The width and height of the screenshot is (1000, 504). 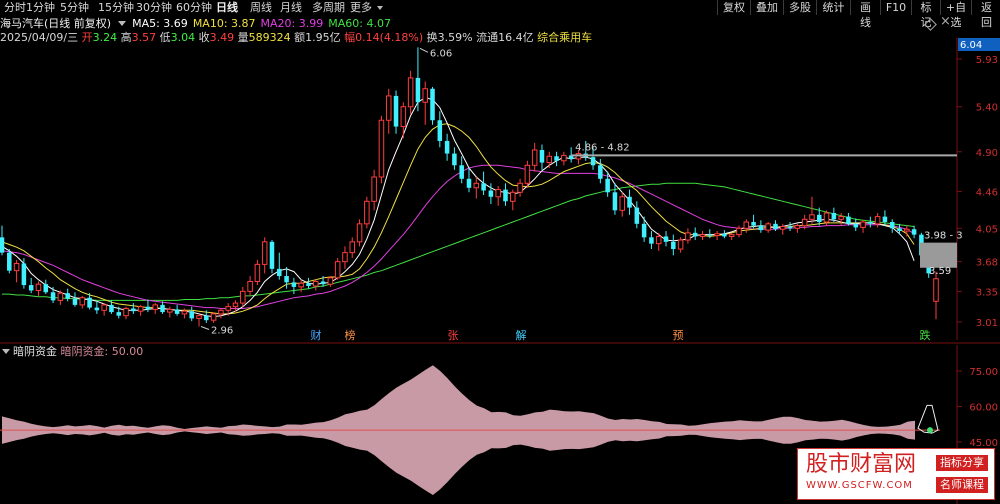 I want to click on event-marker-2: 张, so click(x=453, y=335).